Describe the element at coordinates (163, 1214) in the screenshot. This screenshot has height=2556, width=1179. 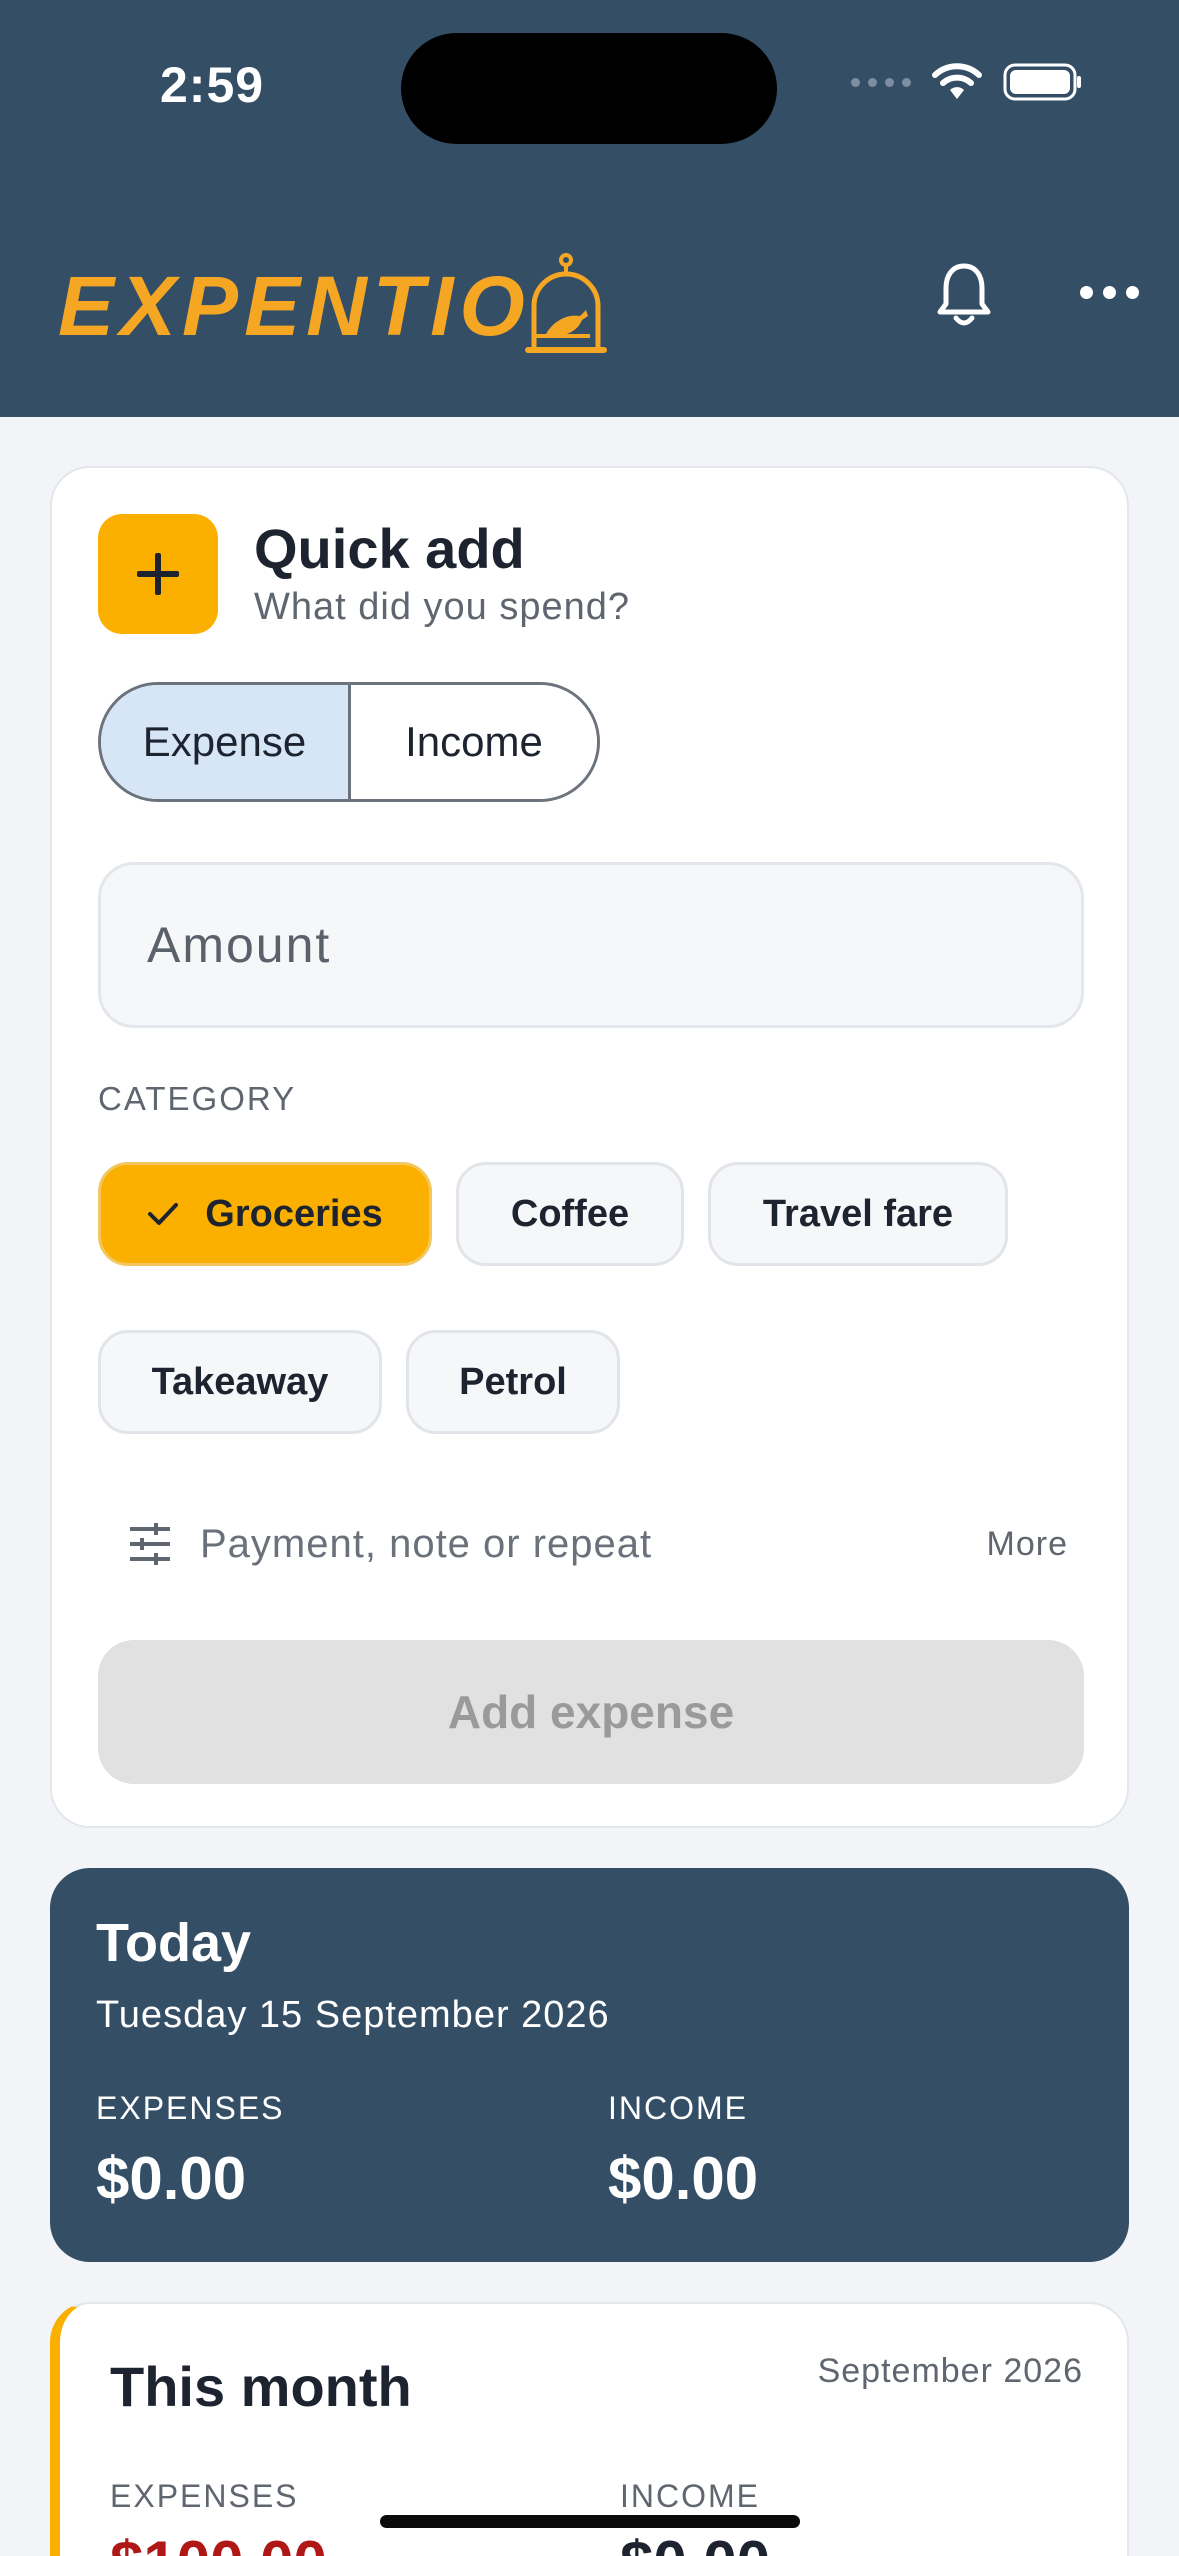
I see `checkmark-icon` at that location.